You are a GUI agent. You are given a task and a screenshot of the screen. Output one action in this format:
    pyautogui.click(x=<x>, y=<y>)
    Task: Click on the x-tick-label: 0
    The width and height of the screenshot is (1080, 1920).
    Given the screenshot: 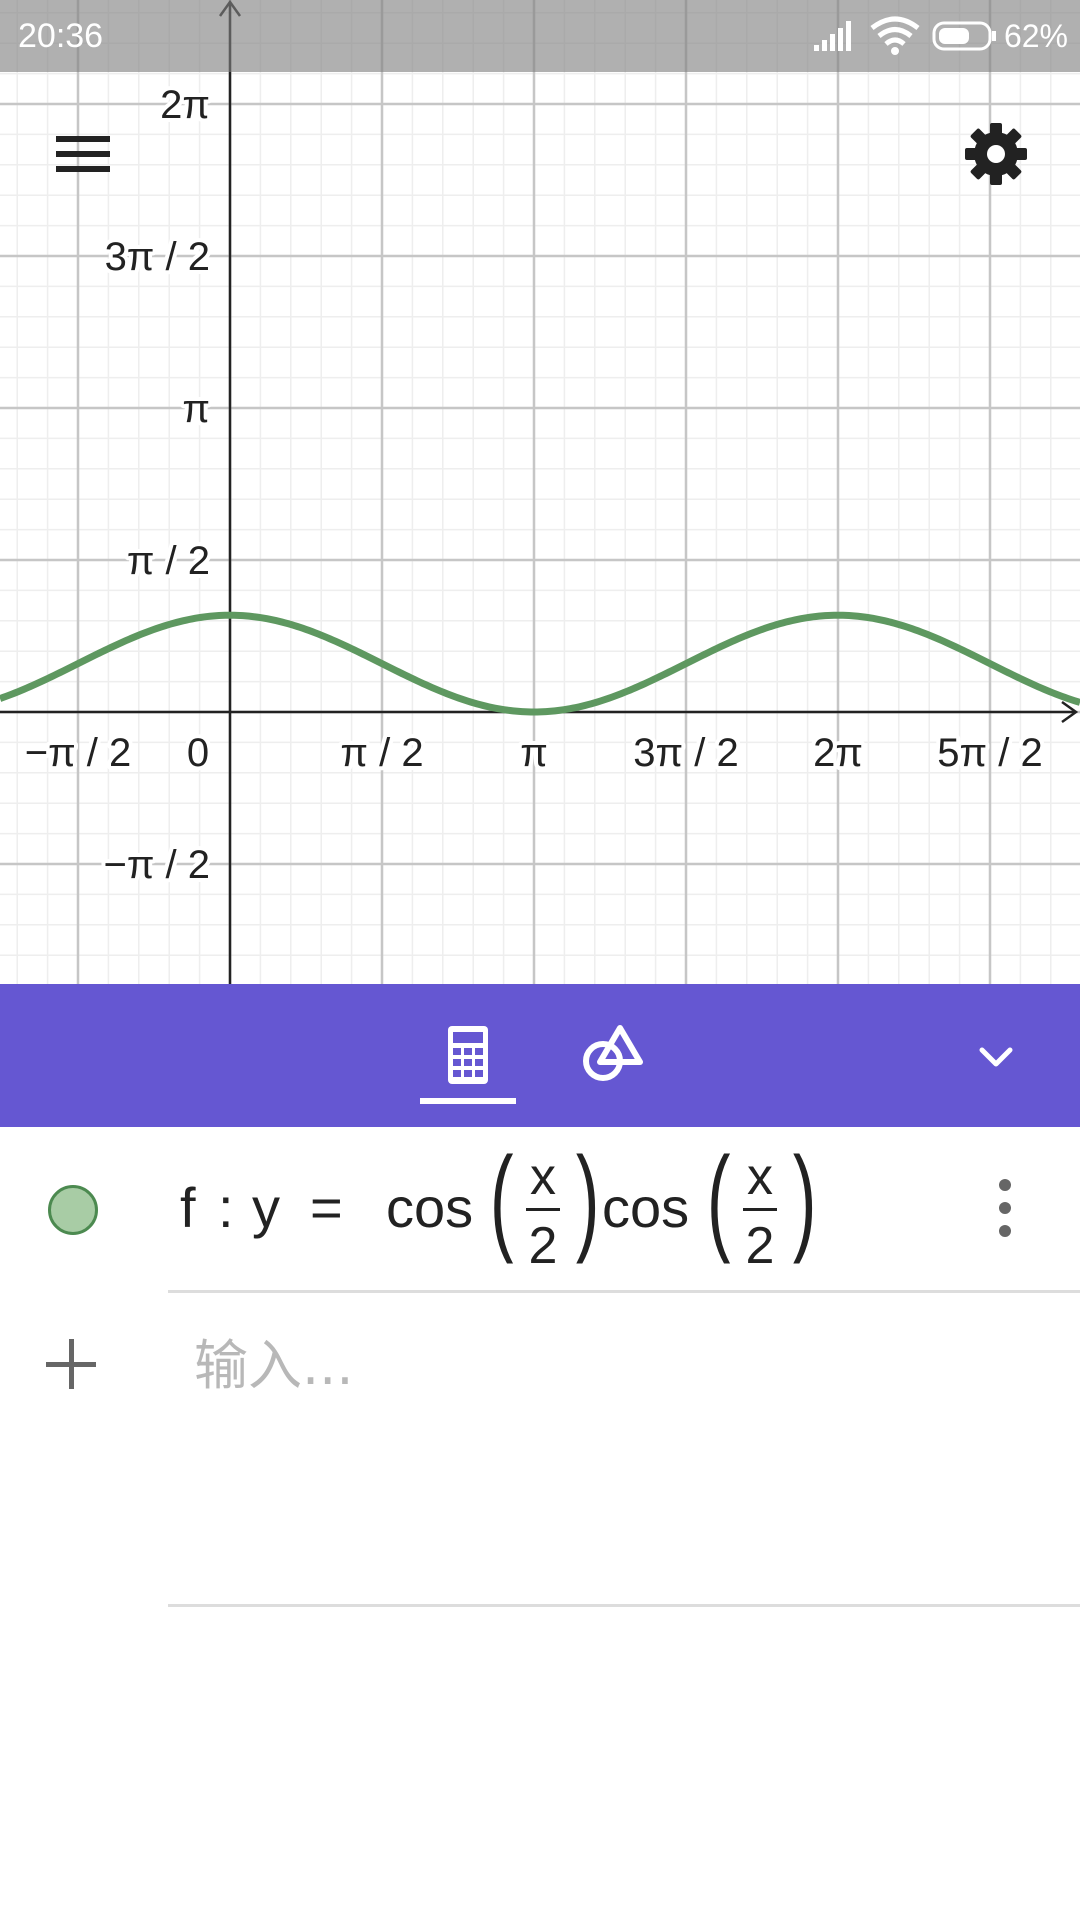 What is the action you would take?
    pyautogui.click(x=198, y=753)
    